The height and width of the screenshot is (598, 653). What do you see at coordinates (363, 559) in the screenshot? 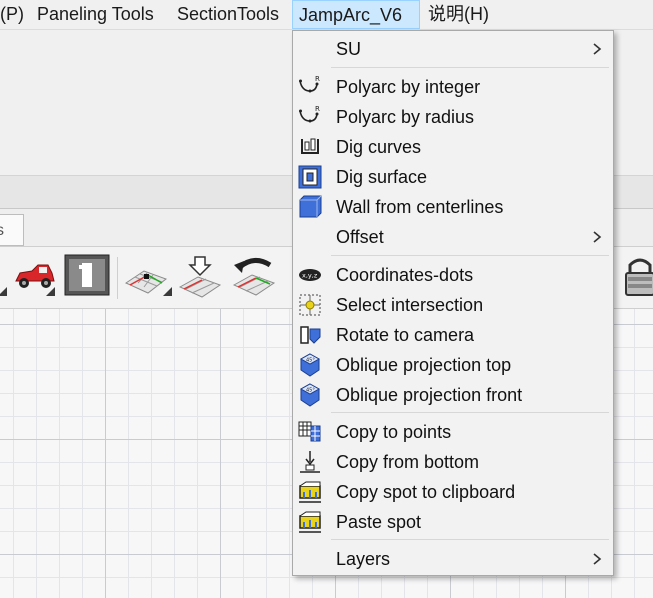
I see `menu-item-label: Layers` at bounding box center [363, 559].